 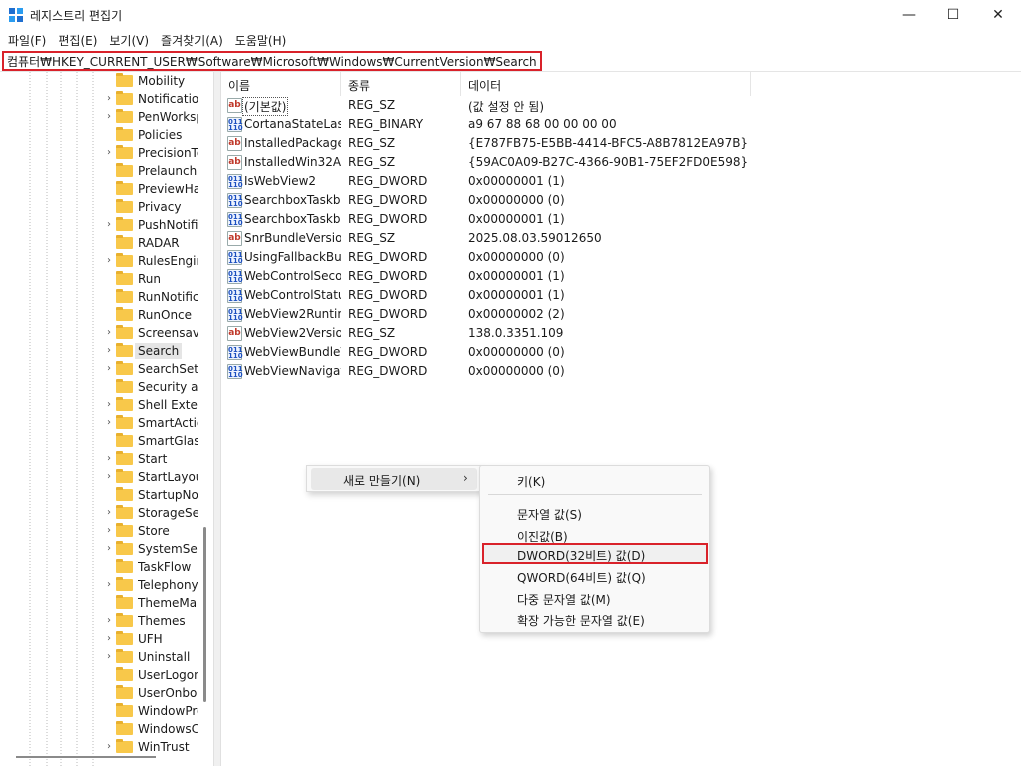 What do you see at coordinates (154, 567) in the screenshot?
I see `tree-item: TaskFlow` at bounding box center [154, 567].